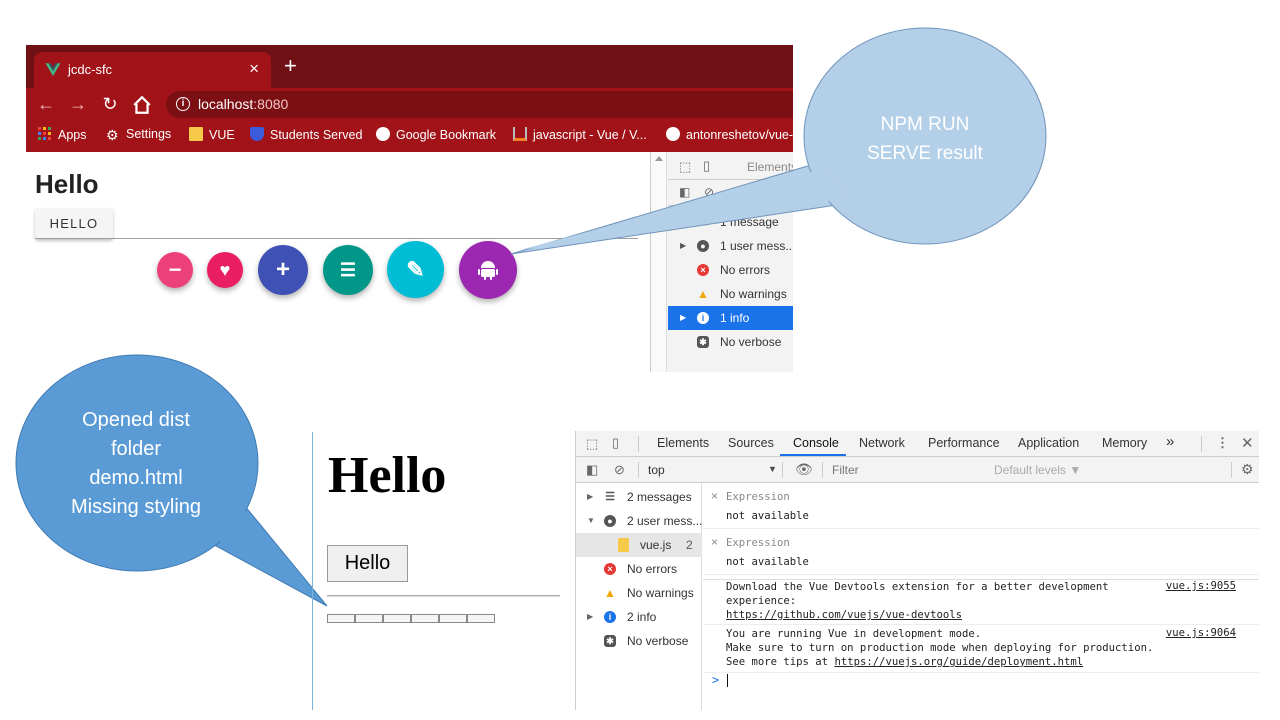 This screenshot has width=1280, height=720. Describe the element at coordinates (610, 641) in the screenshot. I see `bug-icon: ✱` at that location.